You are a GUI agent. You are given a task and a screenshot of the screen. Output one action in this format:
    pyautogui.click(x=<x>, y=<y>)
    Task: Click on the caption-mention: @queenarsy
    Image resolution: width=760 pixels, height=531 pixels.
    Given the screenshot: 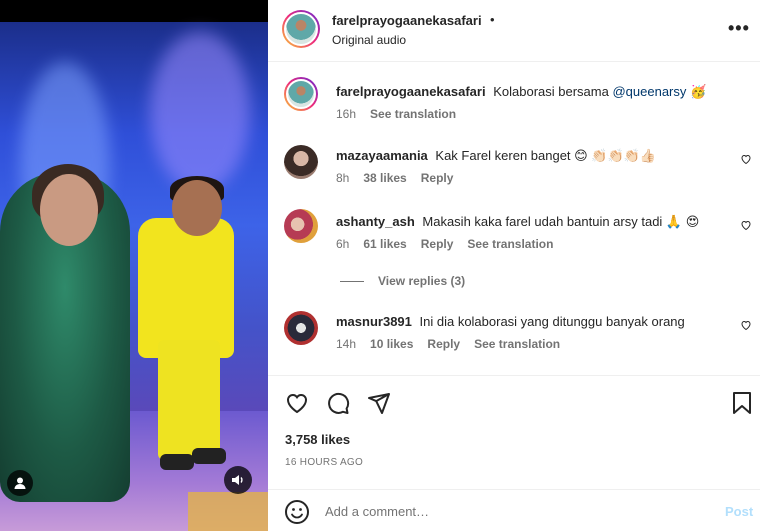 What is the action you would take?
    pyautogui.click(x=649, y=91)
    